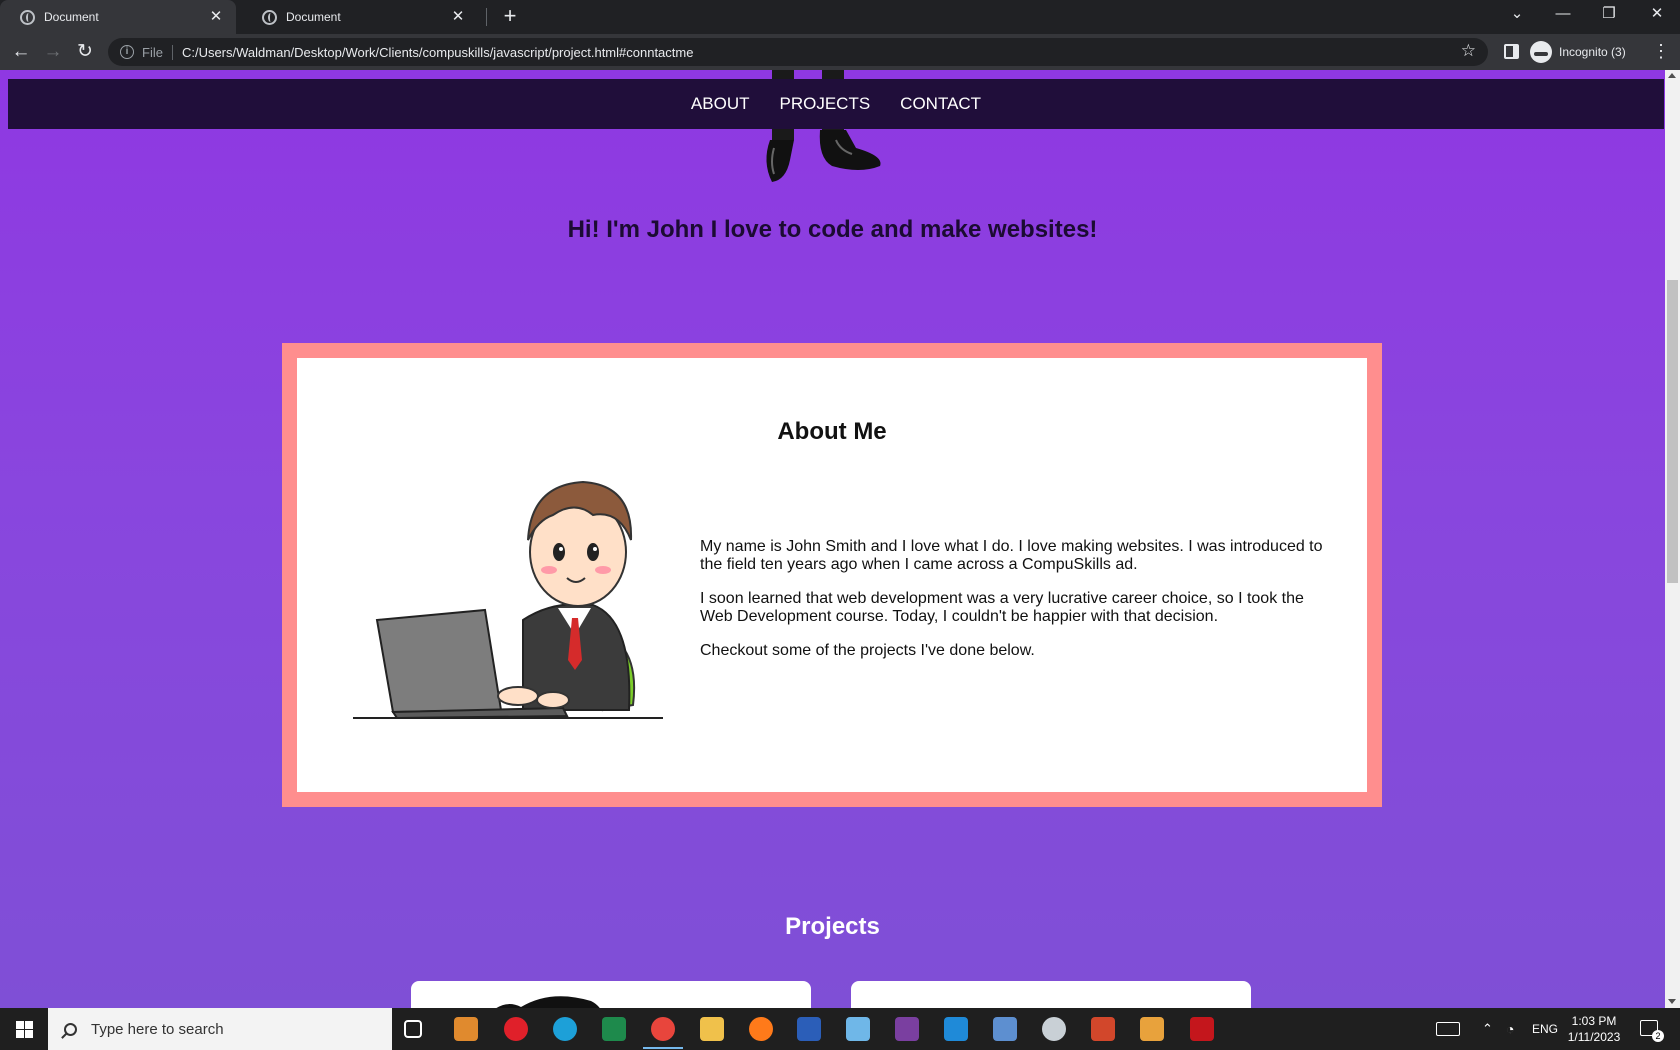 The image size is (1680, 1050). I want to click on taskbar-search: Type here to search, so click(220, 1029).